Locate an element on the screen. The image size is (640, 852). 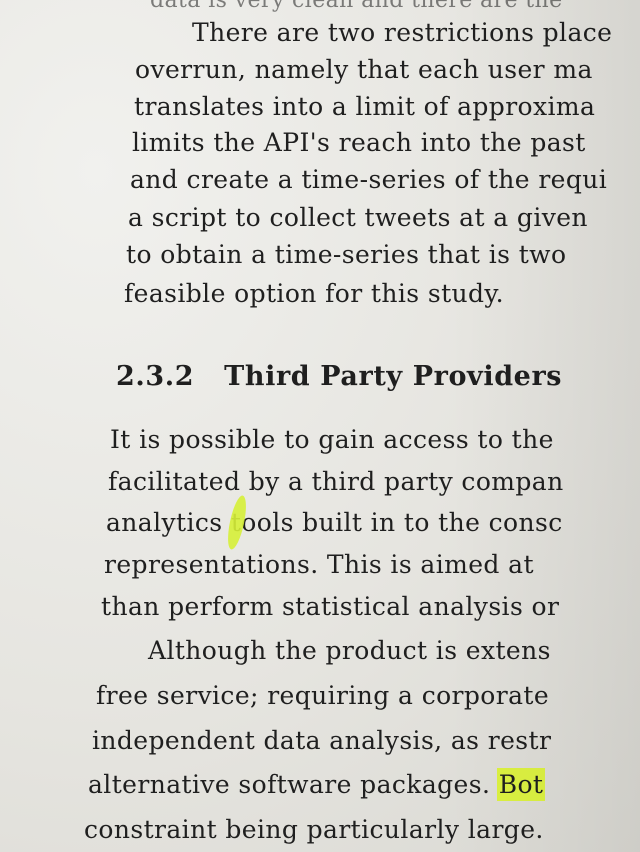
highlighted-text: Bot is located at coordinates (521, 784).